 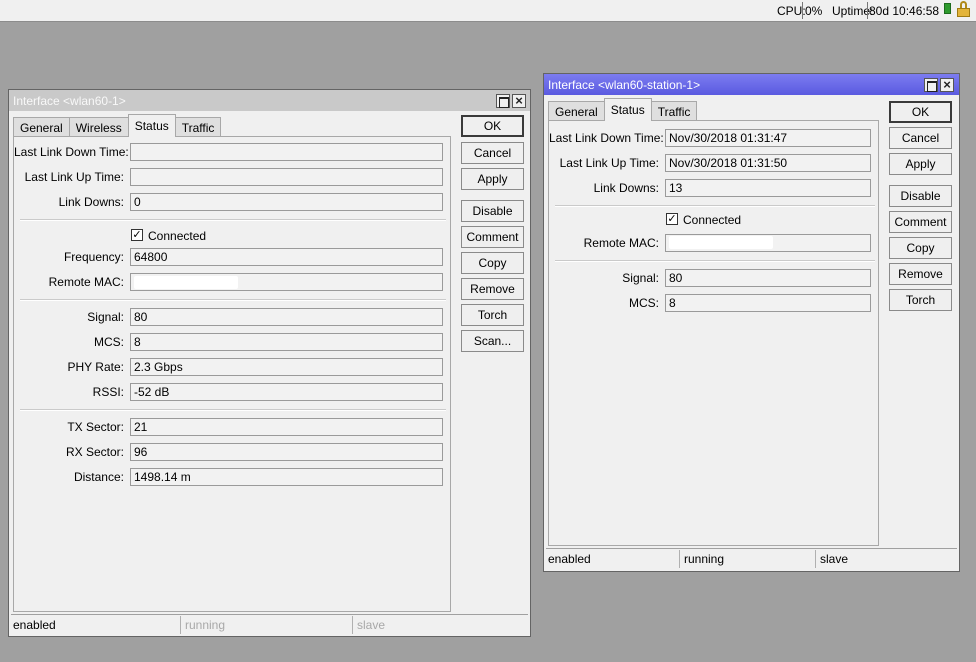 I want to click on last-link-down-time-value, so click(x=286, y=152).